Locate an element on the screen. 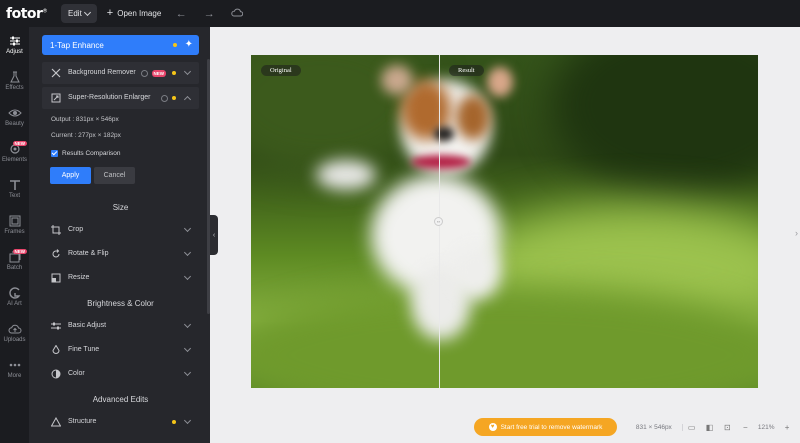 Image resolution: width=800 pixels, height=443 pixels. cancel-button: Cancel is located at coordinates (114, 175).